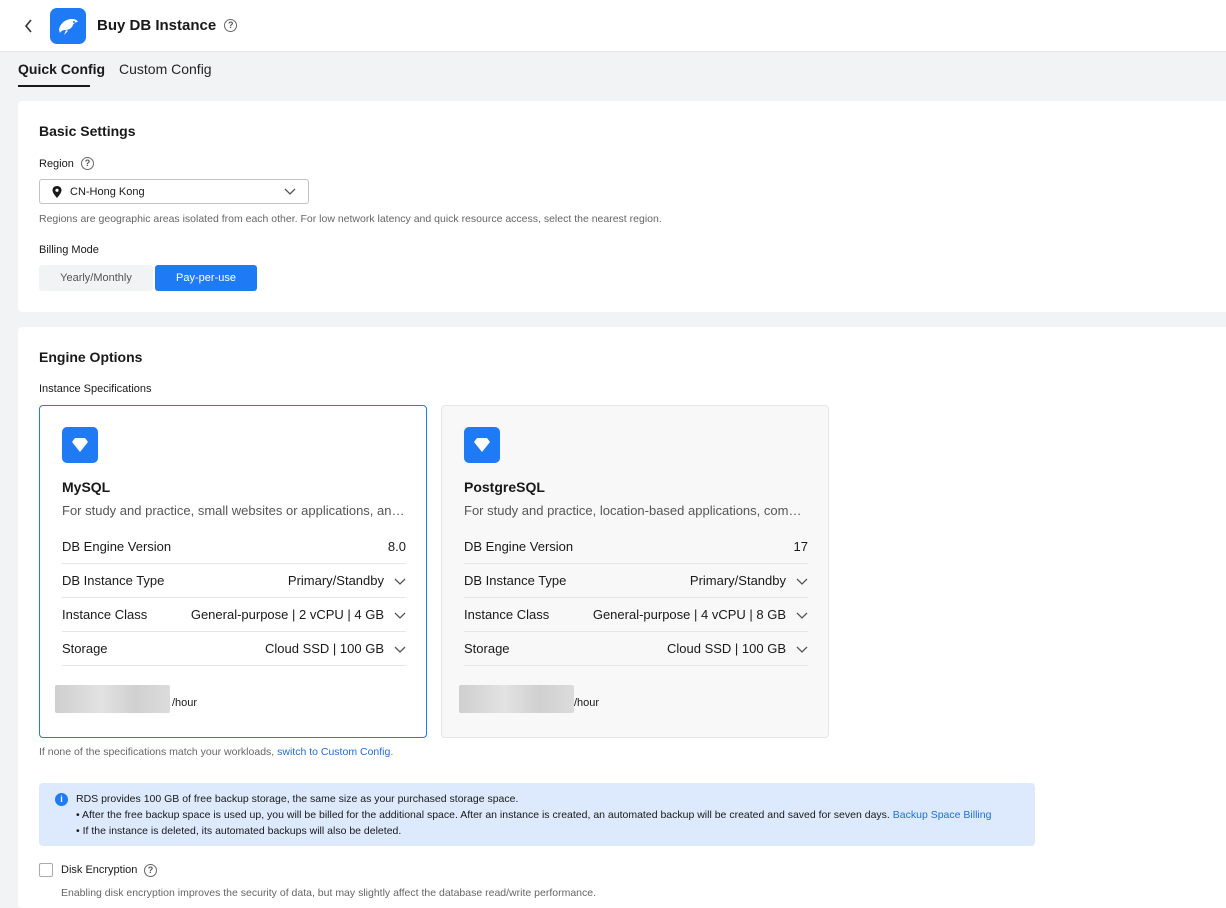  Describe the element at coordinates (942, 815) in the screenshot. I see `backup-space-billing-link: Backup Space Billing` at that location.